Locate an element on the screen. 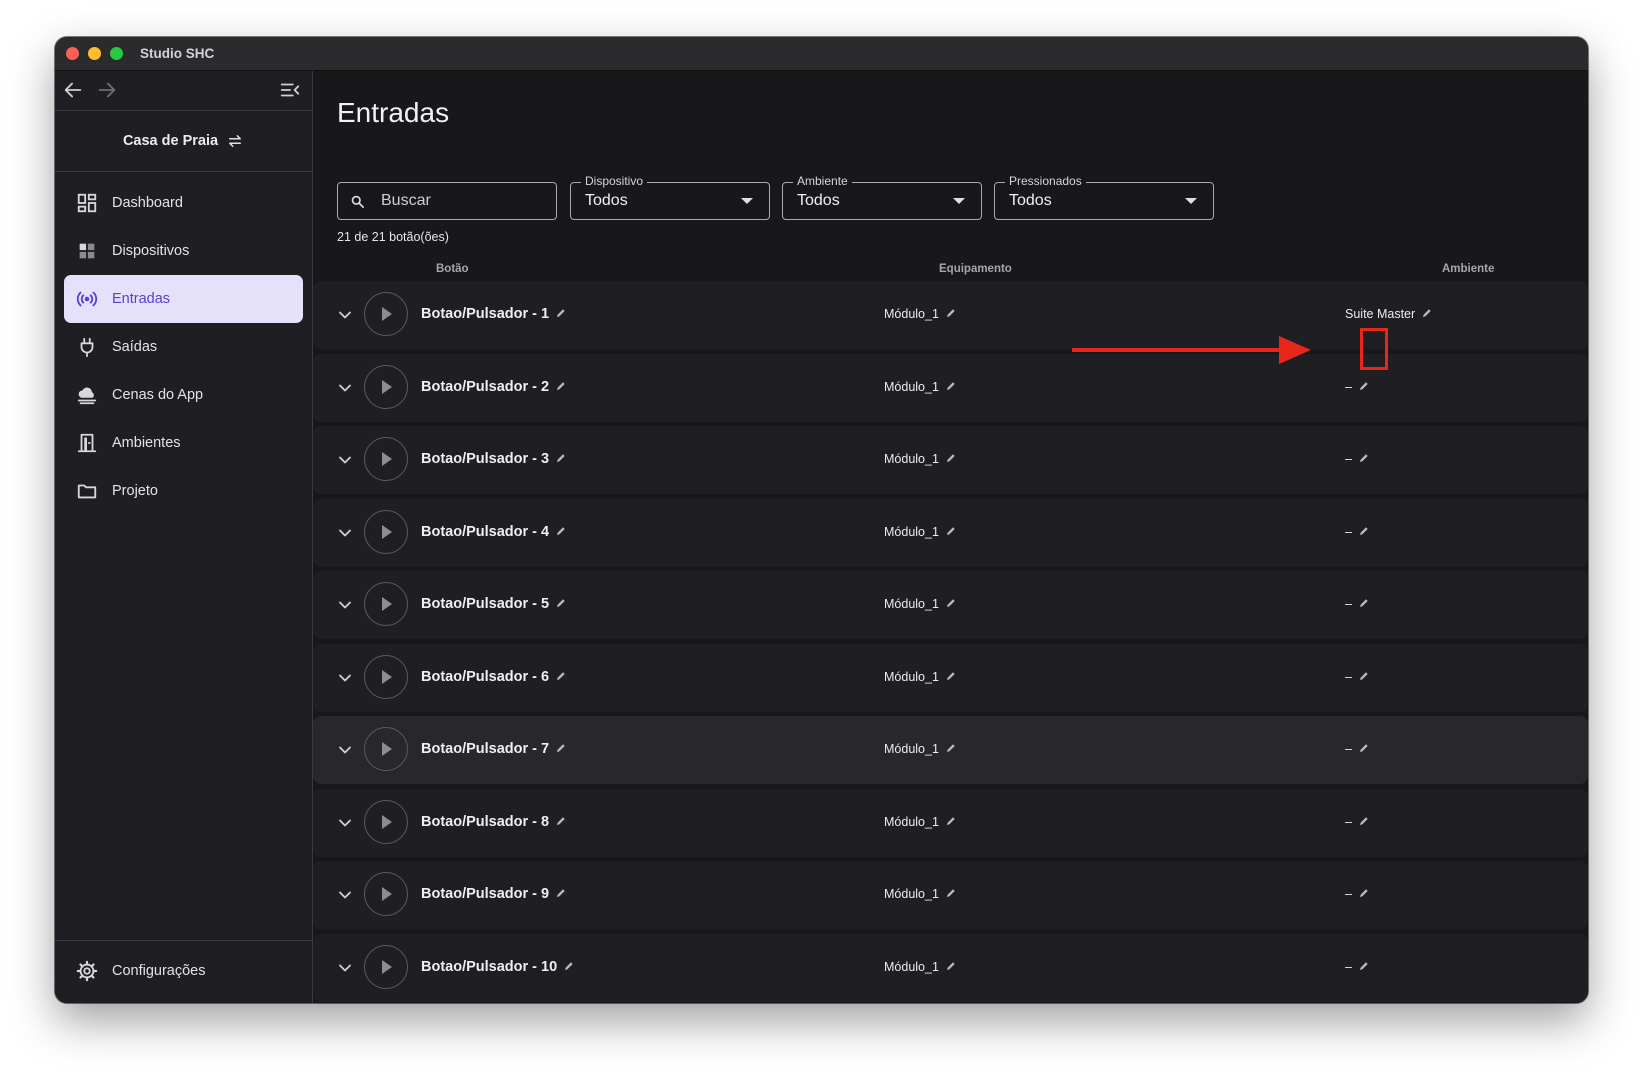 The width and height of the screenshot is (1643, 1076). equipment-name: Módulo_1 is located at coordinates (911, 966).